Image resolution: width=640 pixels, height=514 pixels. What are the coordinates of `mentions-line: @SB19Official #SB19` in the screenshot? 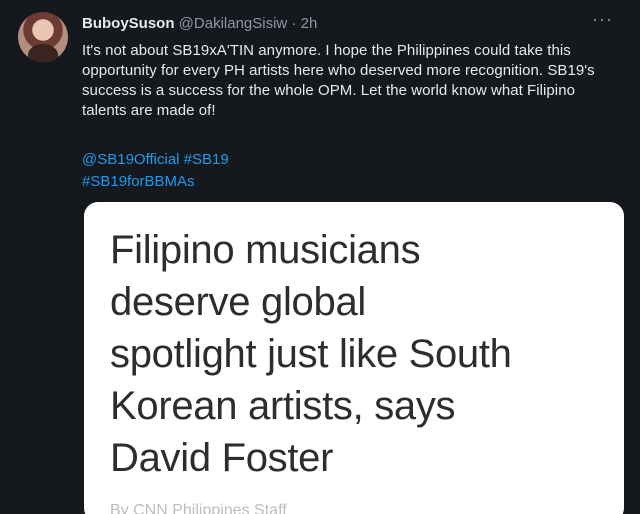 It's located at (155, 160).